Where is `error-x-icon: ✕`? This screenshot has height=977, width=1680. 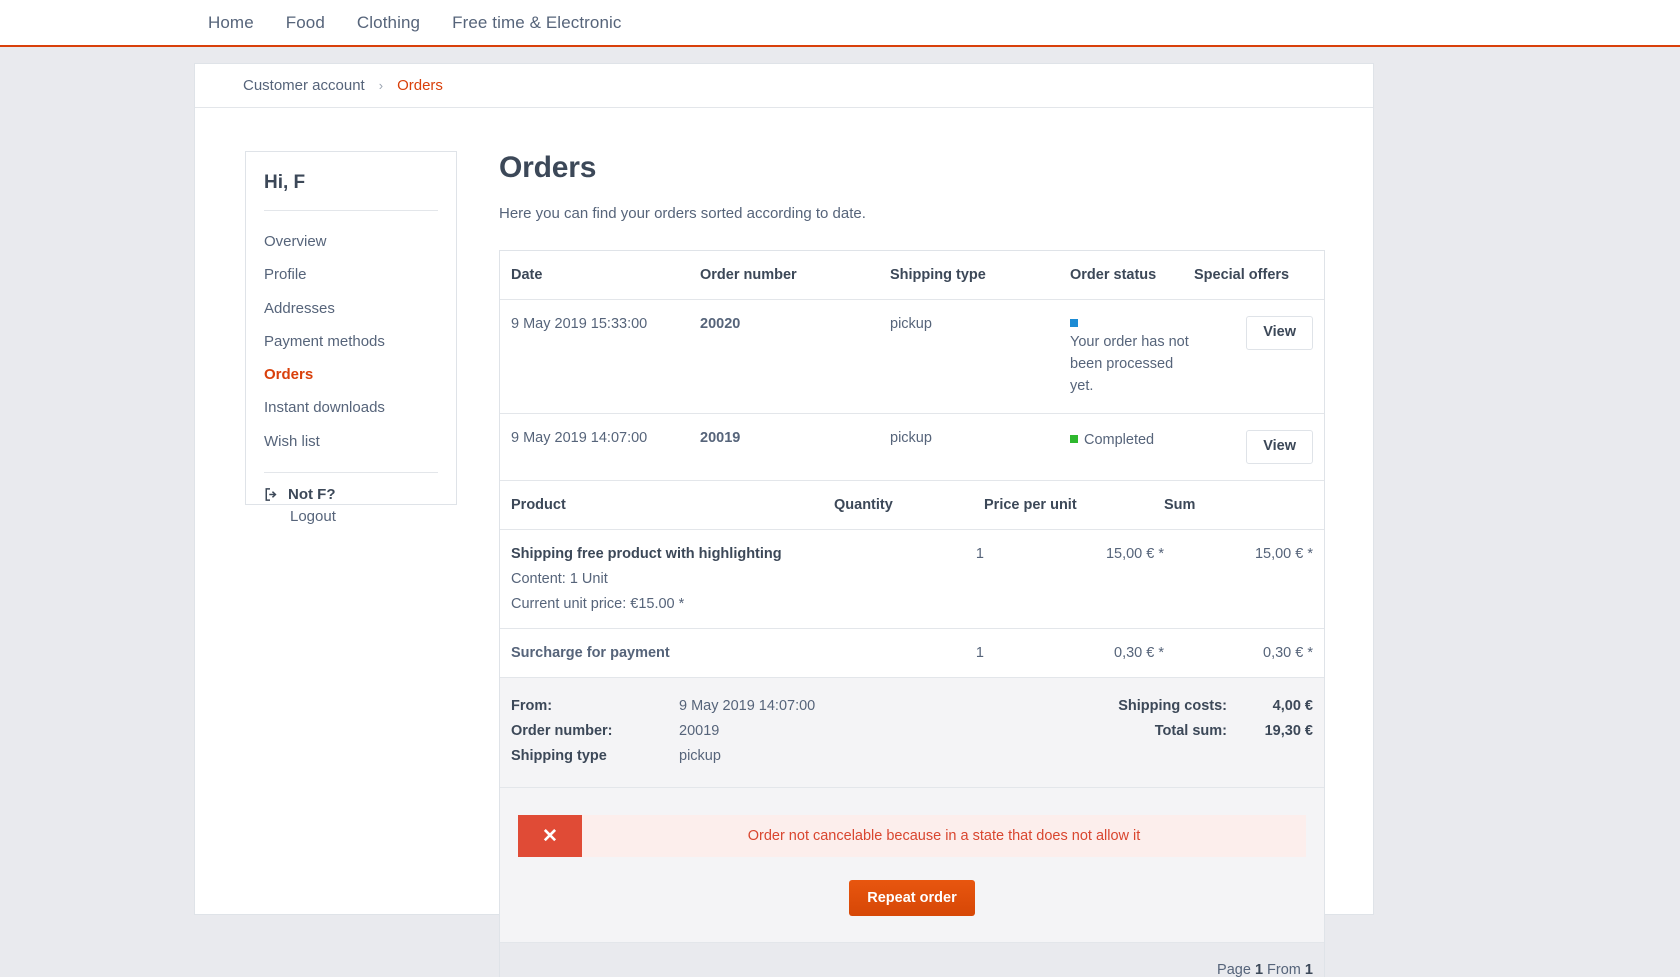 error-x-icon: ✕ is located at coordinates (550, 836).